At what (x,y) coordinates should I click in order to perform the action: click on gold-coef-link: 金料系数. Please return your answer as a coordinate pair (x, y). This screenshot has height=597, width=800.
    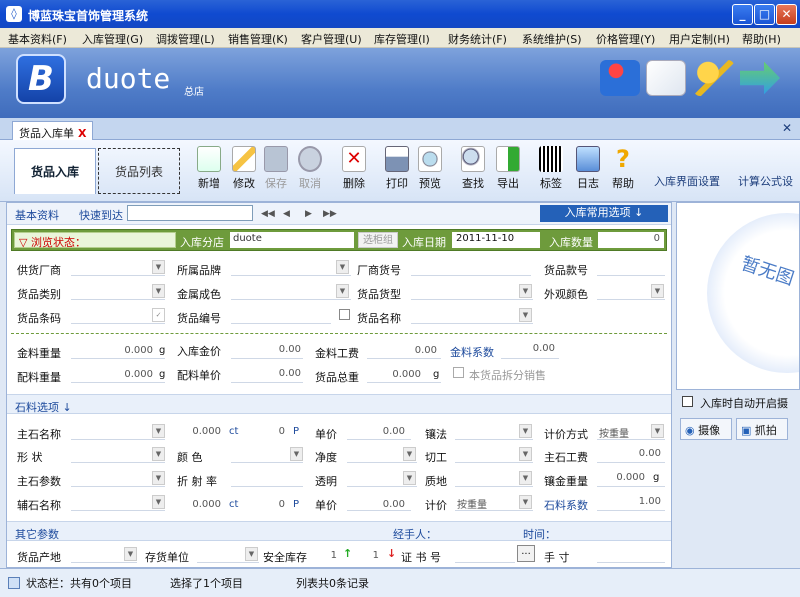
    Looking at the image, I should click on (472, 352).